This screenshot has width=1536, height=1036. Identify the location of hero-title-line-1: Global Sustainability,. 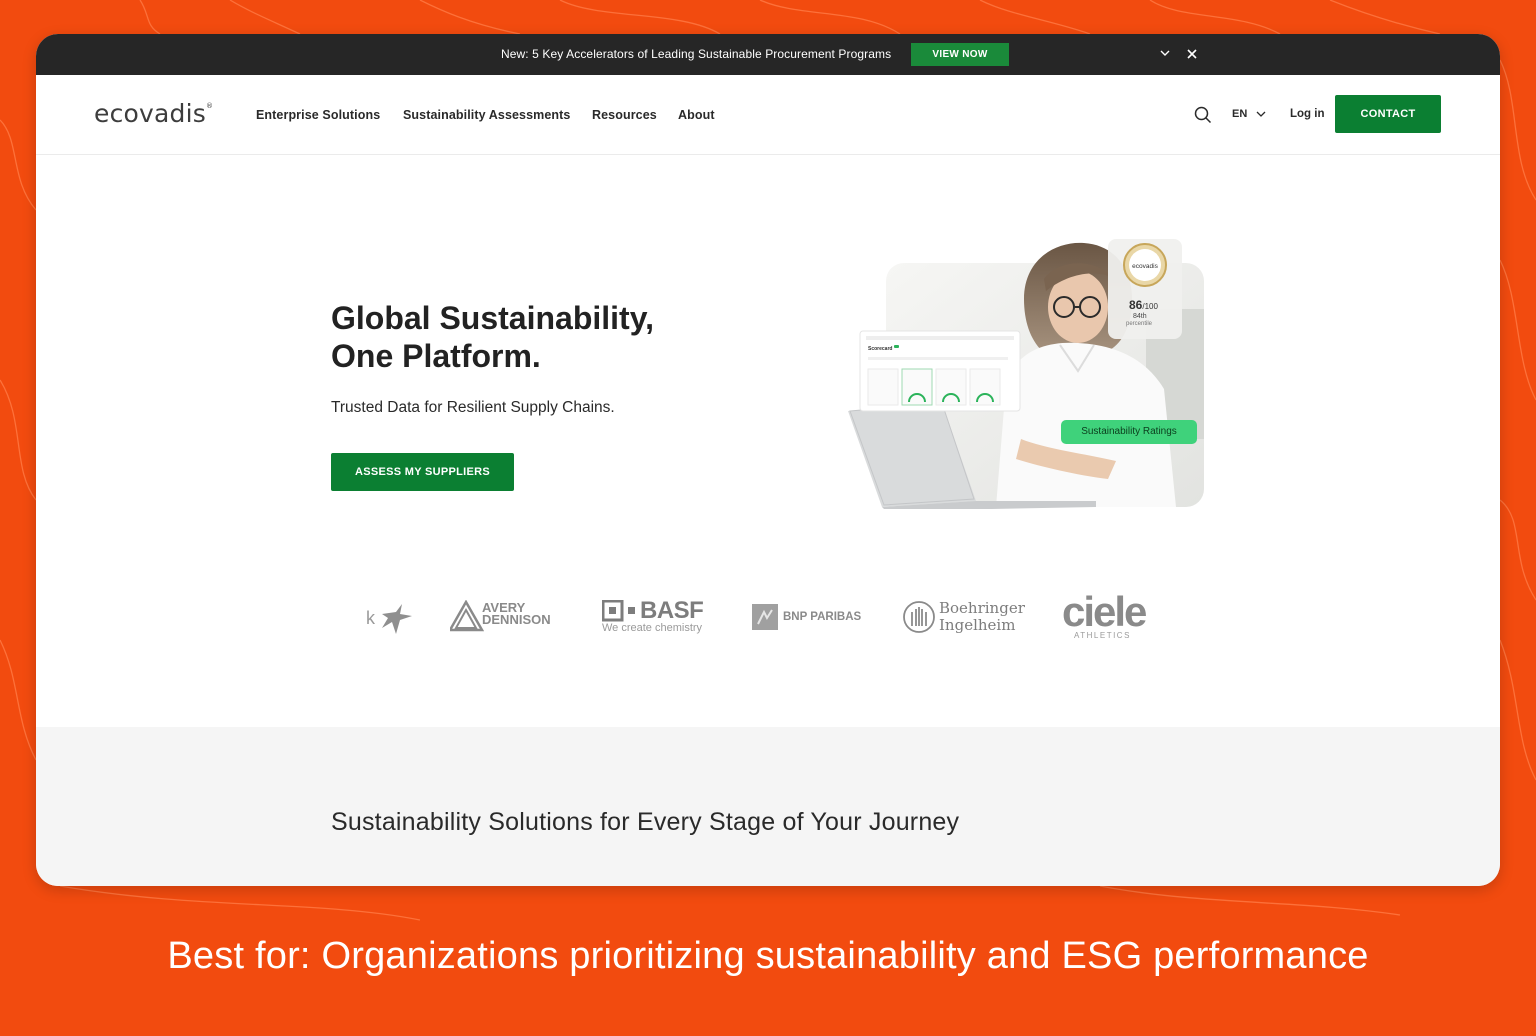
(493, 318).